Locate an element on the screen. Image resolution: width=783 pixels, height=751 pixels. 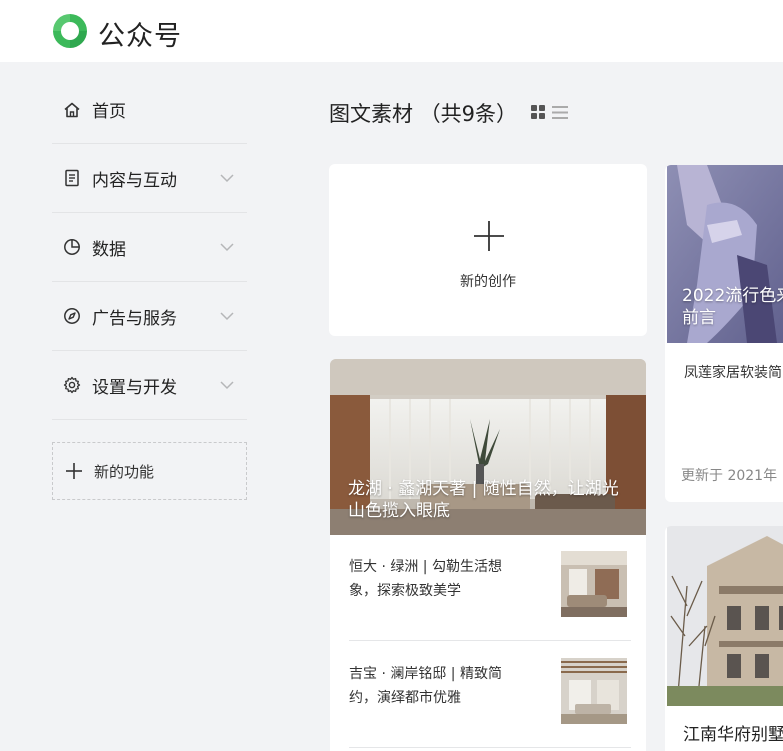
list-item: 吉宝 · 澜岸铭邸 | 精致简约，演绎都市优雅 is located at coordinates (490, 695).